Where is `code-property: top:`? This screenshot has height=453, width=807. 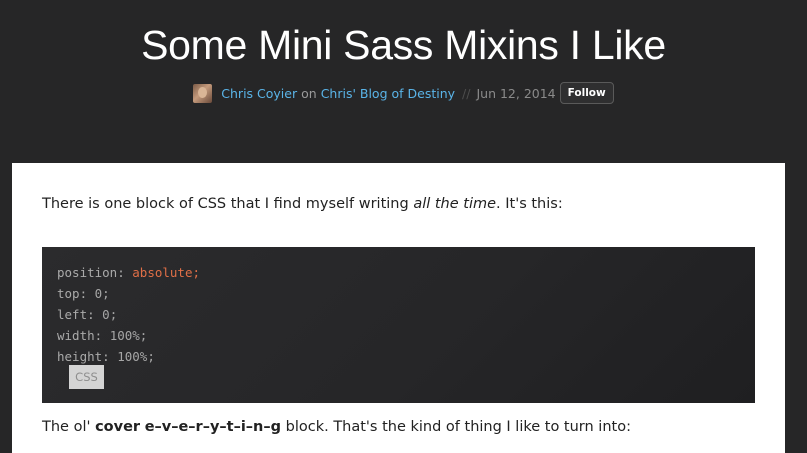
code-property: top: is located at coordinates (72, 293).